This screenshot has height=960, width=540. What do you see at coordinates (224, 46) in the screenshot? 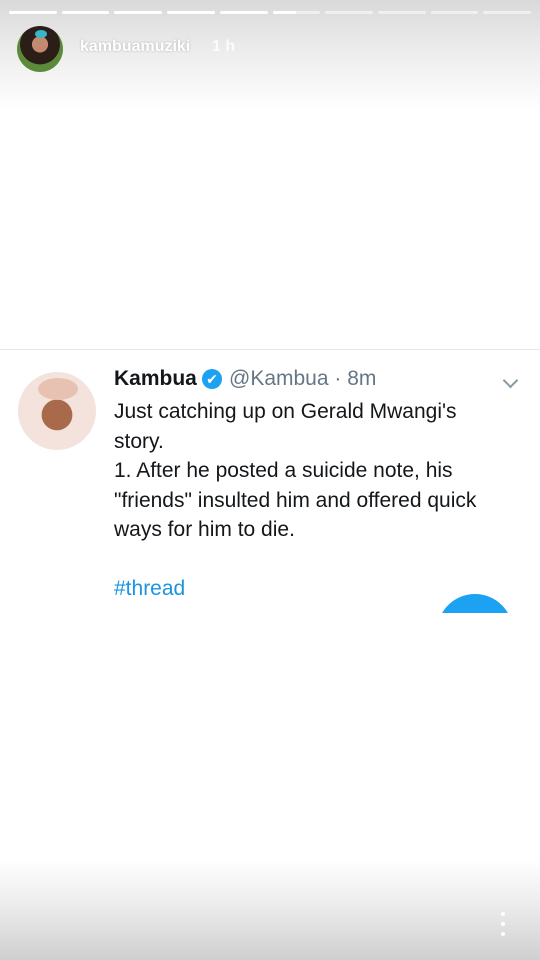
I see `story-timestamp: 1 h` at bounding box center [224, 46].